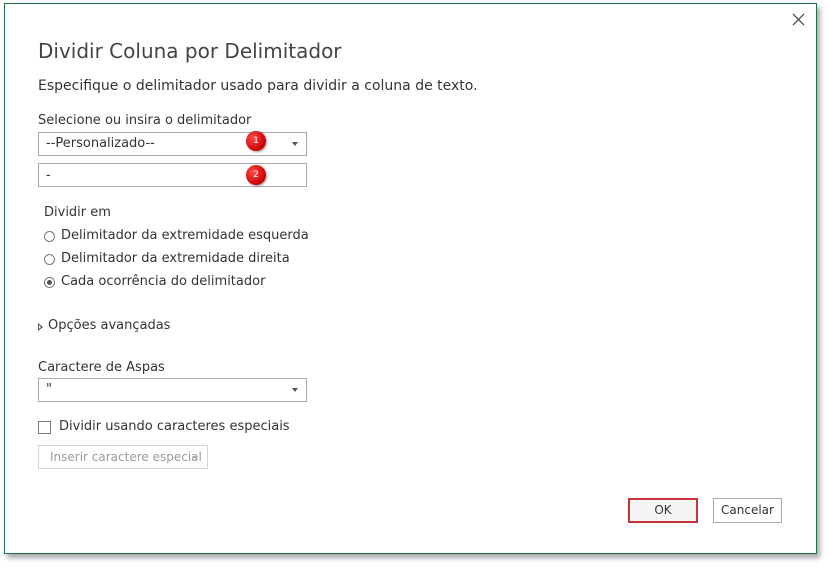 The height and width of the screenshot is (568, 828). What do you see at coordinates (172, 144) in the screenshot?
I see `delimiter-select: --Personalizado--` at bounding box center [172, 144].